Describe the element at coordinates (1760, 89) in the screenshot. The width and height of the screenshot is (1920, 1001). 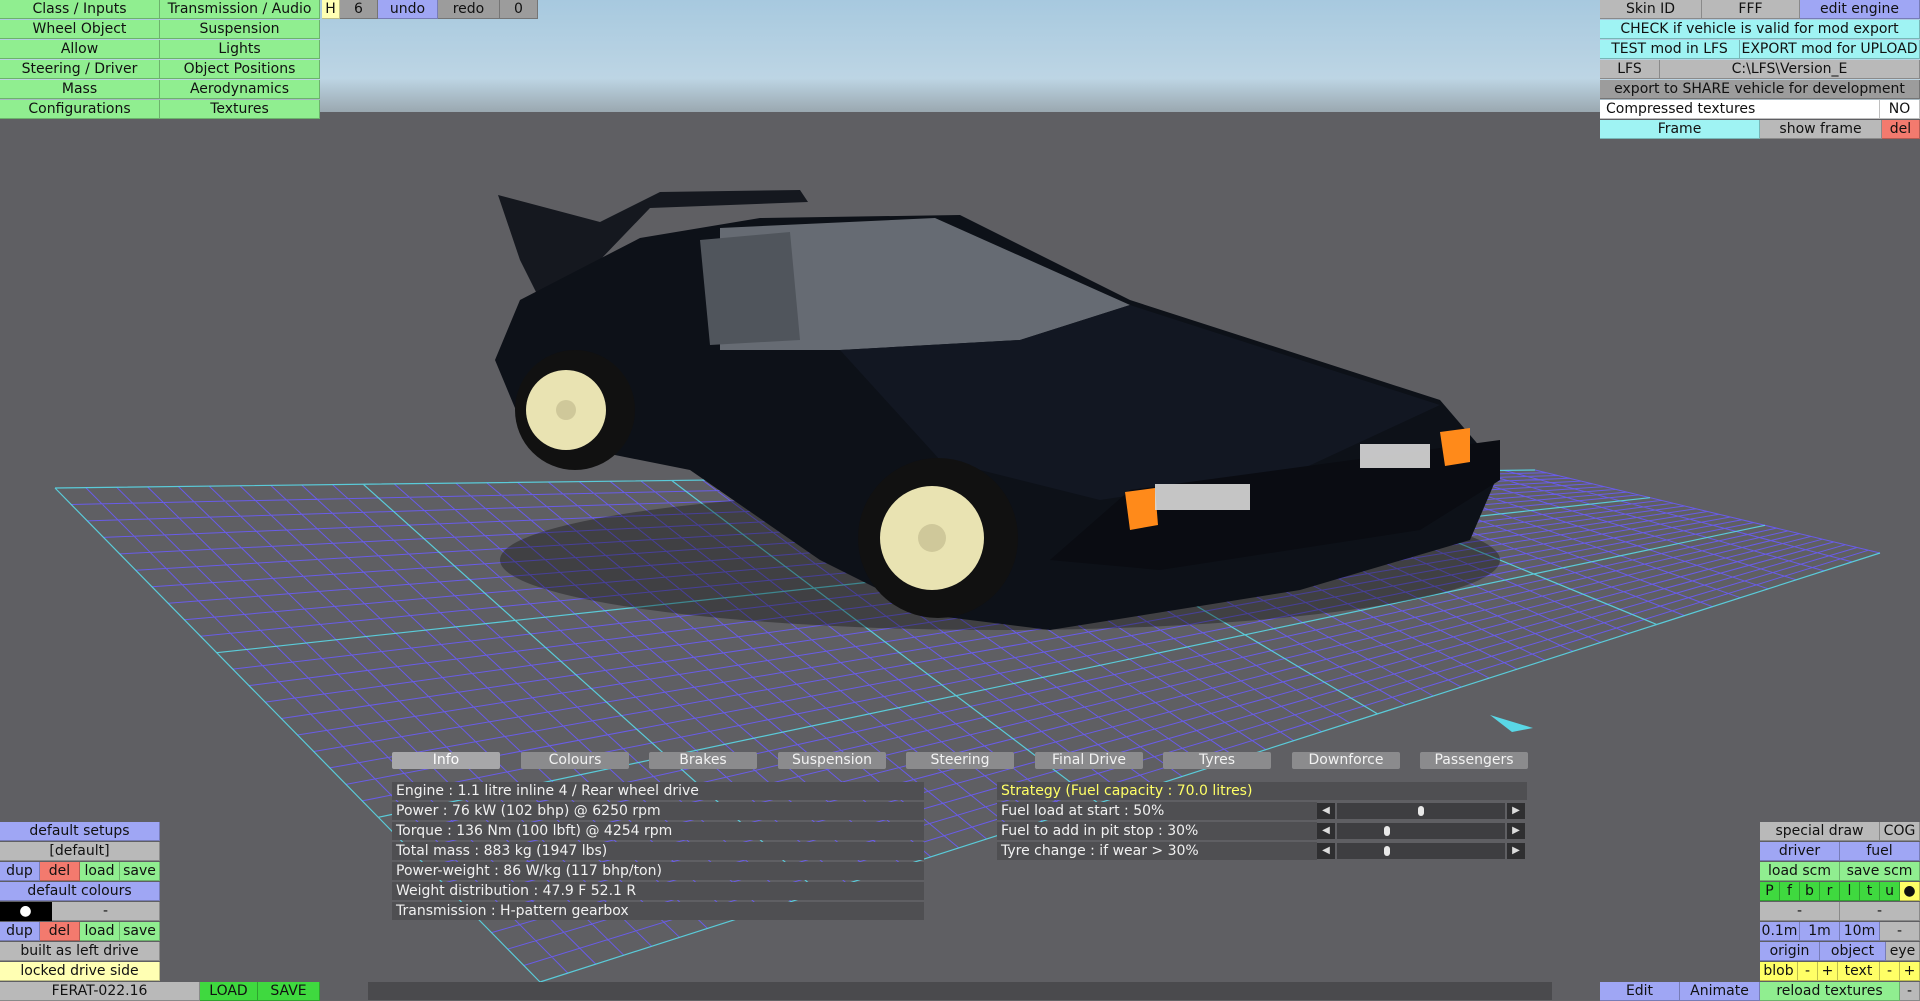
I see `share-export-button: export to SHARE vehicle for development` at that location.